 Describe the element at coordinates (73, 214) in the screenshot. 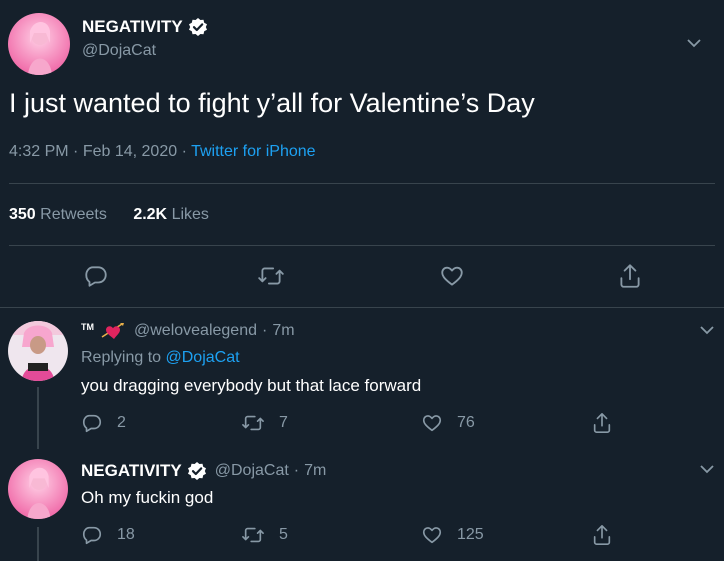

I see `retweets-label: Retweets` at that location.